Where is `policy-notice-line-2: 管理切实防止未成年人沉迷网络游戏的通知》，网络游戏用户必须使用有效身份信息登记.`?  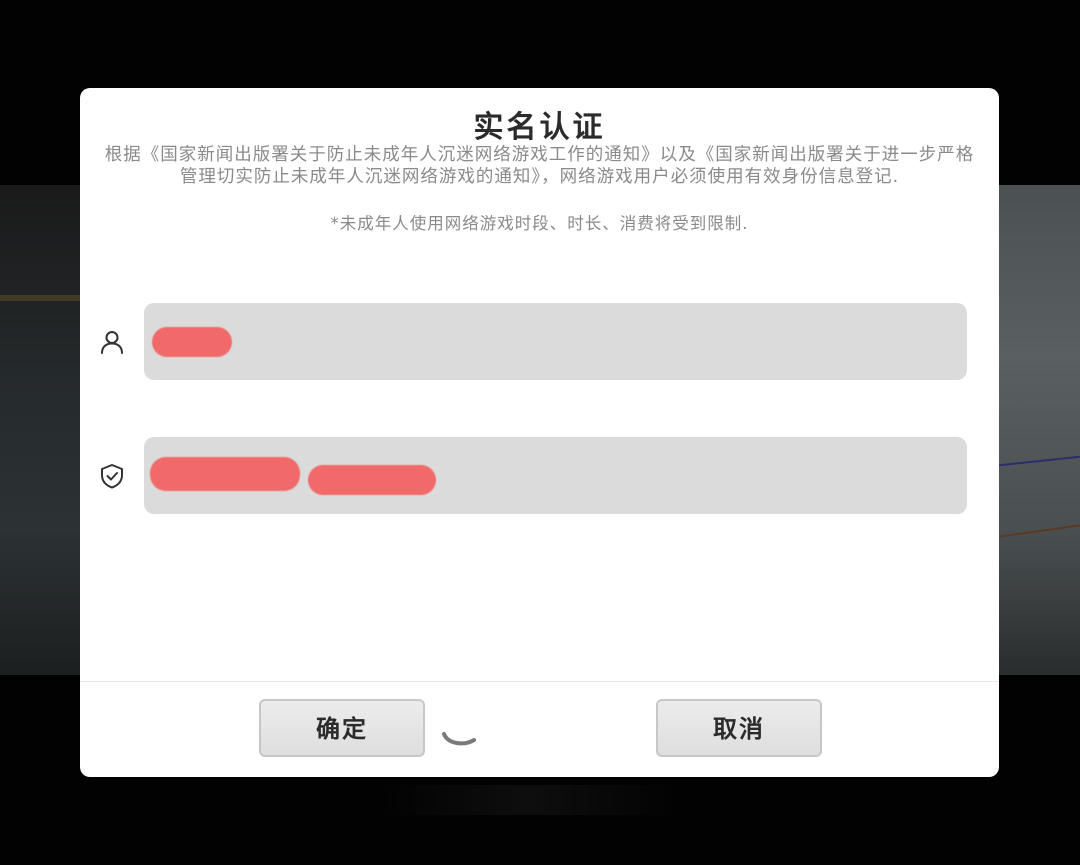 policy-notice-line-2: 管理切实防止未成年人沉迷网络游戏的通知》，网络游戏用户必须使用有效身份信息登记. is located at coordinates (539, 177).